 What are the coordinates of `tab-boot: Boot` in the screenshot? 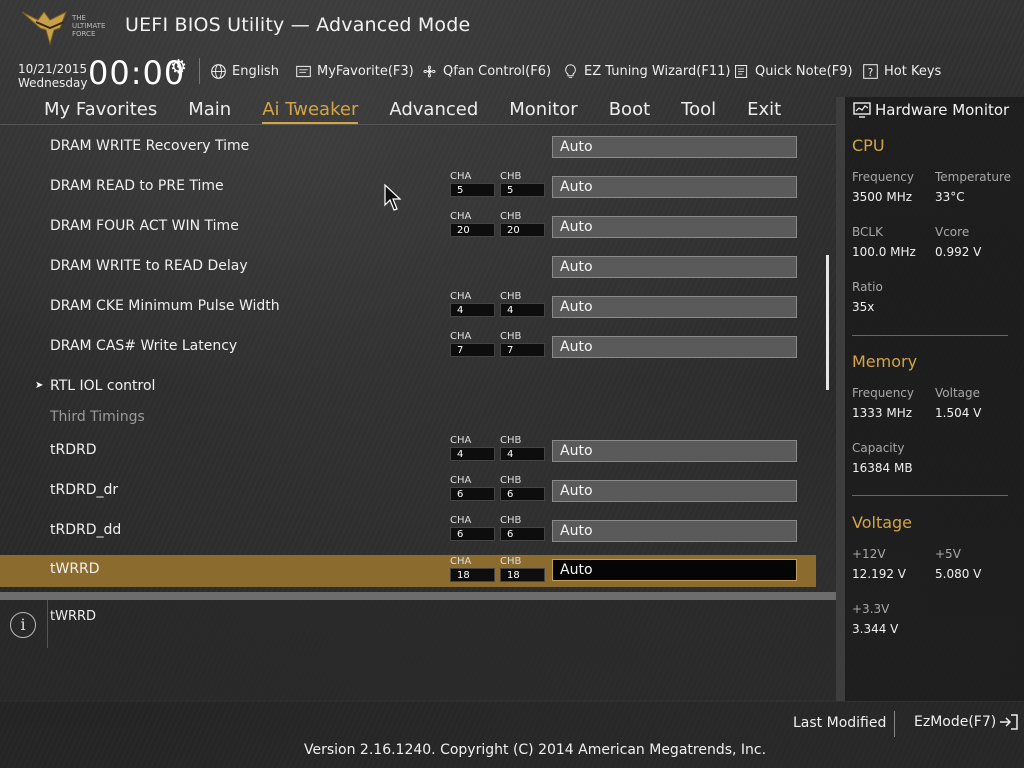 It's located at (629, 111).